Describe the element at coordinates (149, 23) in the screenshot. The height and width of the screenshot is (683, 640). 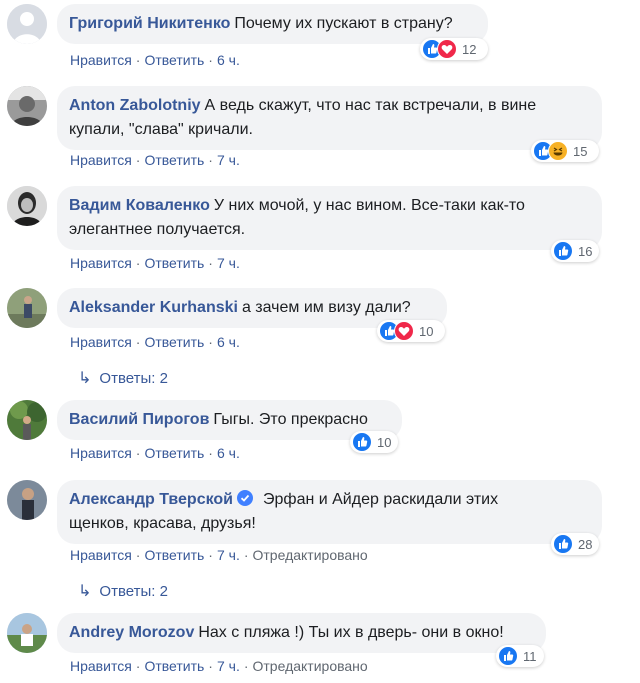
I see `comment-author: Григорий Никитенко` at that location.